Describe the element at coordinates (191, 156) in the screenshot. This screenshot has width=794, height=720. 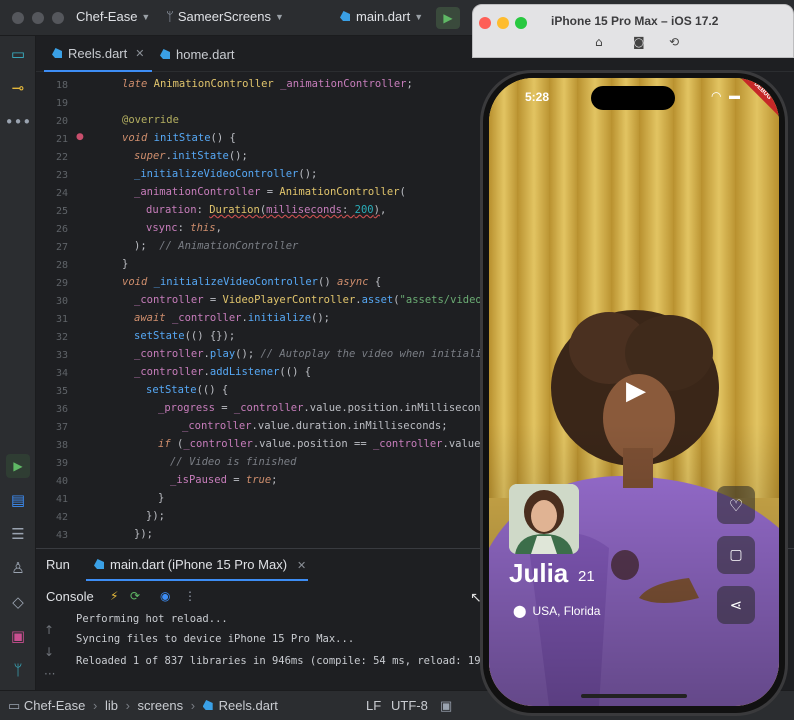
I see `code-line: super.initState();` at that location.